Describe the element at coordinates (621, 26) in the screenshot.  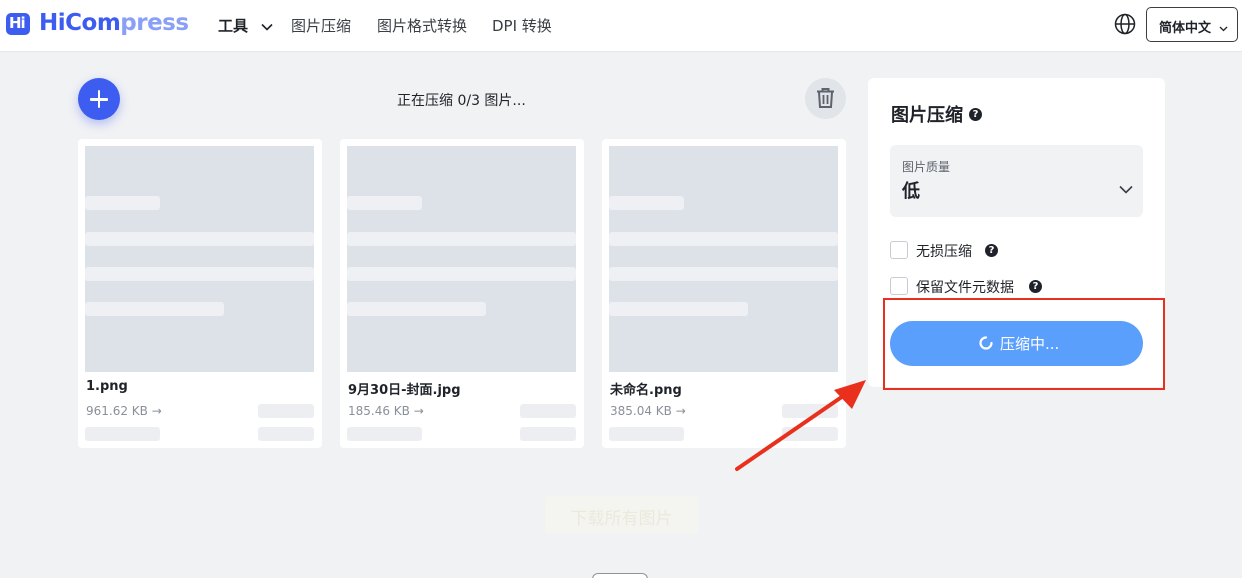
I see `top-header: Hi HiCompress 工具 图片压缩 图片格式转换 DPI 转换 简体中文` at that location.